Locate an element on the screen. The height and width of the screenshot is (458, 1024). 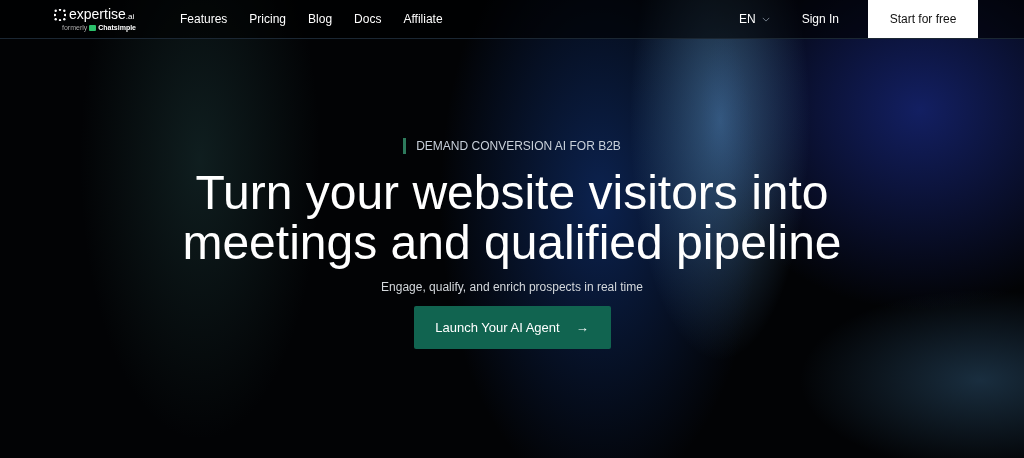
accent-bar is located at coordinates (405, 146).